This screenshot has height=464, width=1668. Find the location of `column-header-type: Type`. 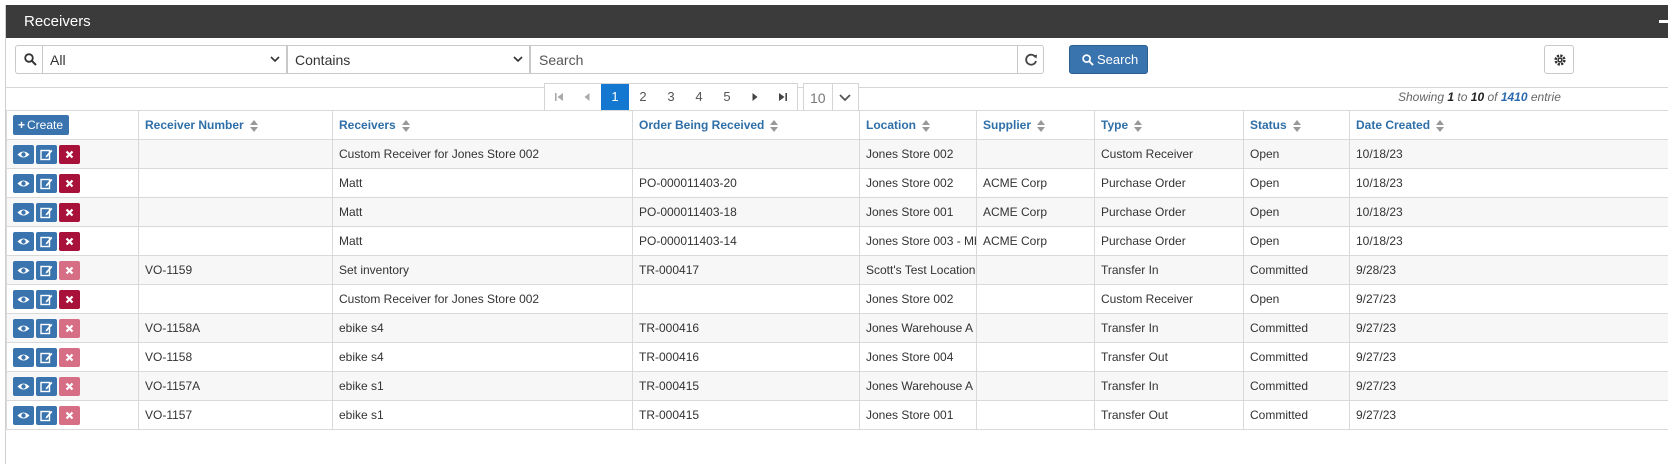

column-header-type: Type is located at coordinates (1169, 125).